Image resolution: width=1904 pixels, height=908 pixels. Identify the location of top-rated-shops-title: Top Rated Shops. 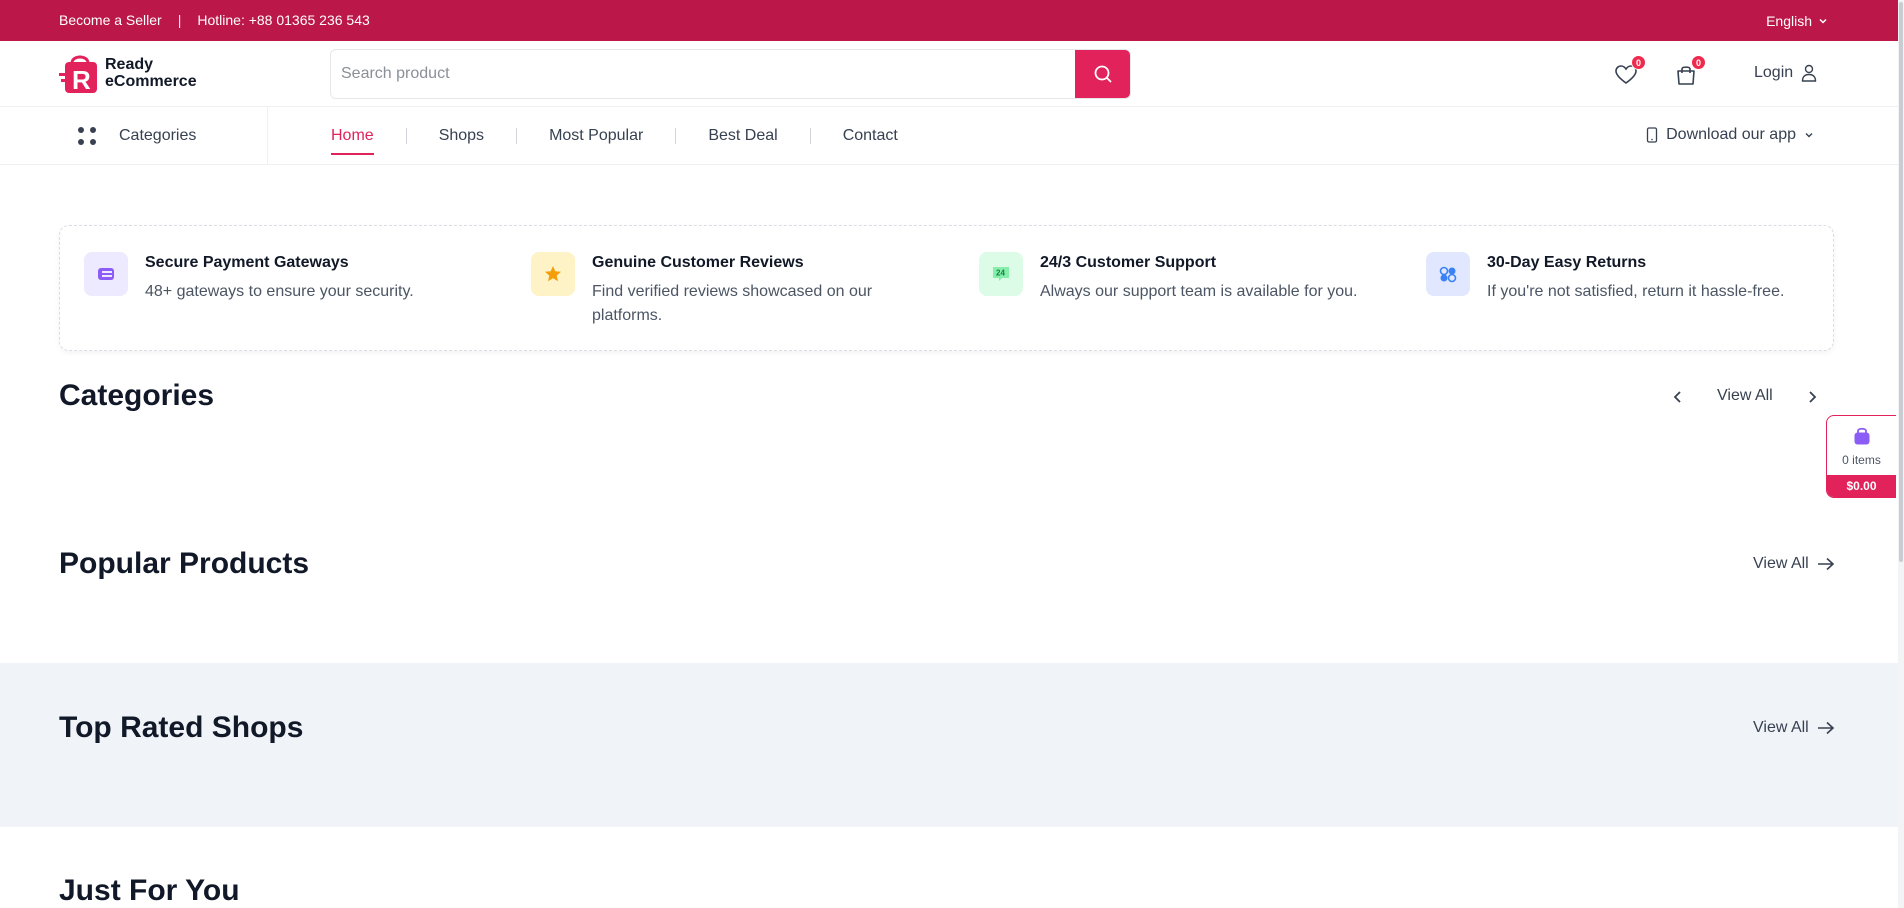
(181, 727).